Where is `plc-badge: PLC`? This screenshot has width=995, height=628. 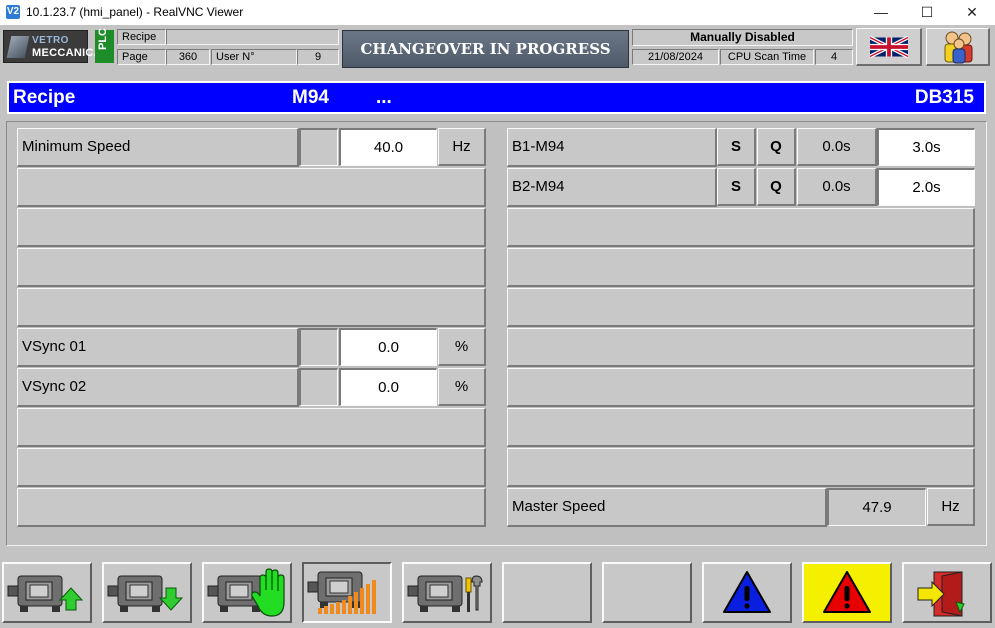
plc-badge: PLC is located at coordinates (104, 45).